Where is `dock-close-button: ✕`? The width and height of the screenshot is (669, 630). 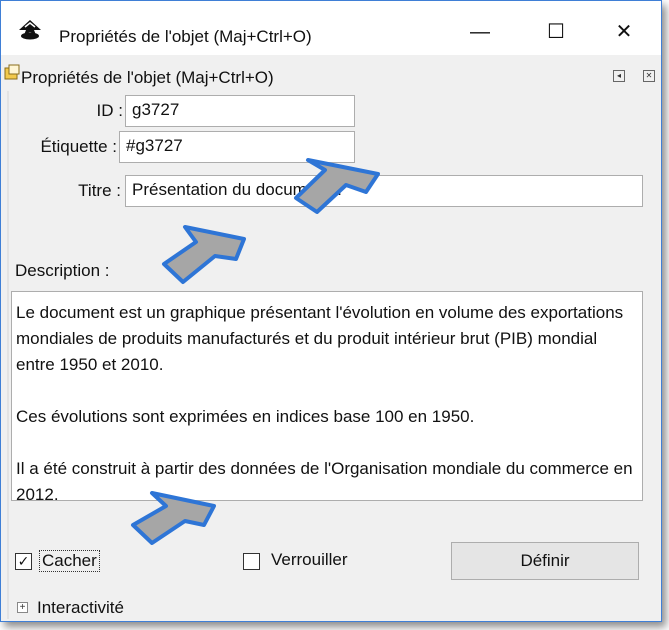
dock-close-button: ✕ is located at coordinates (649, 76).